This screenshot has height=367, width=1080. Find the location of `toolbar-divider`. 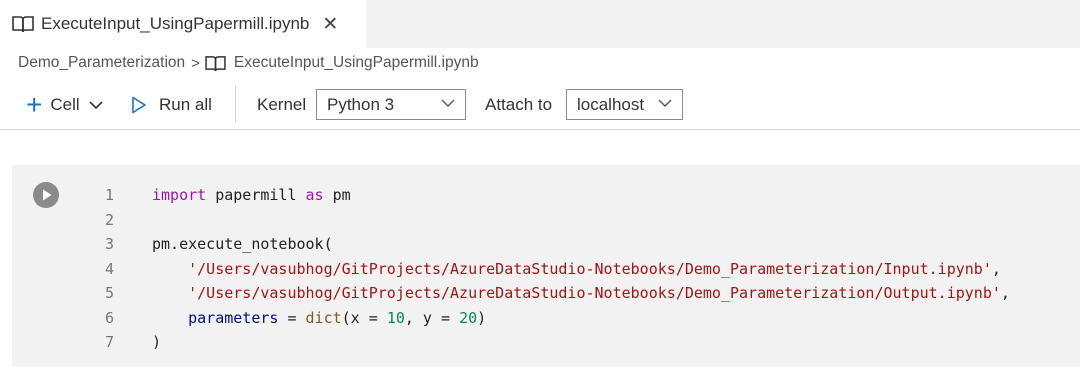

toolbar-divider is located at coordinates (235, 104).